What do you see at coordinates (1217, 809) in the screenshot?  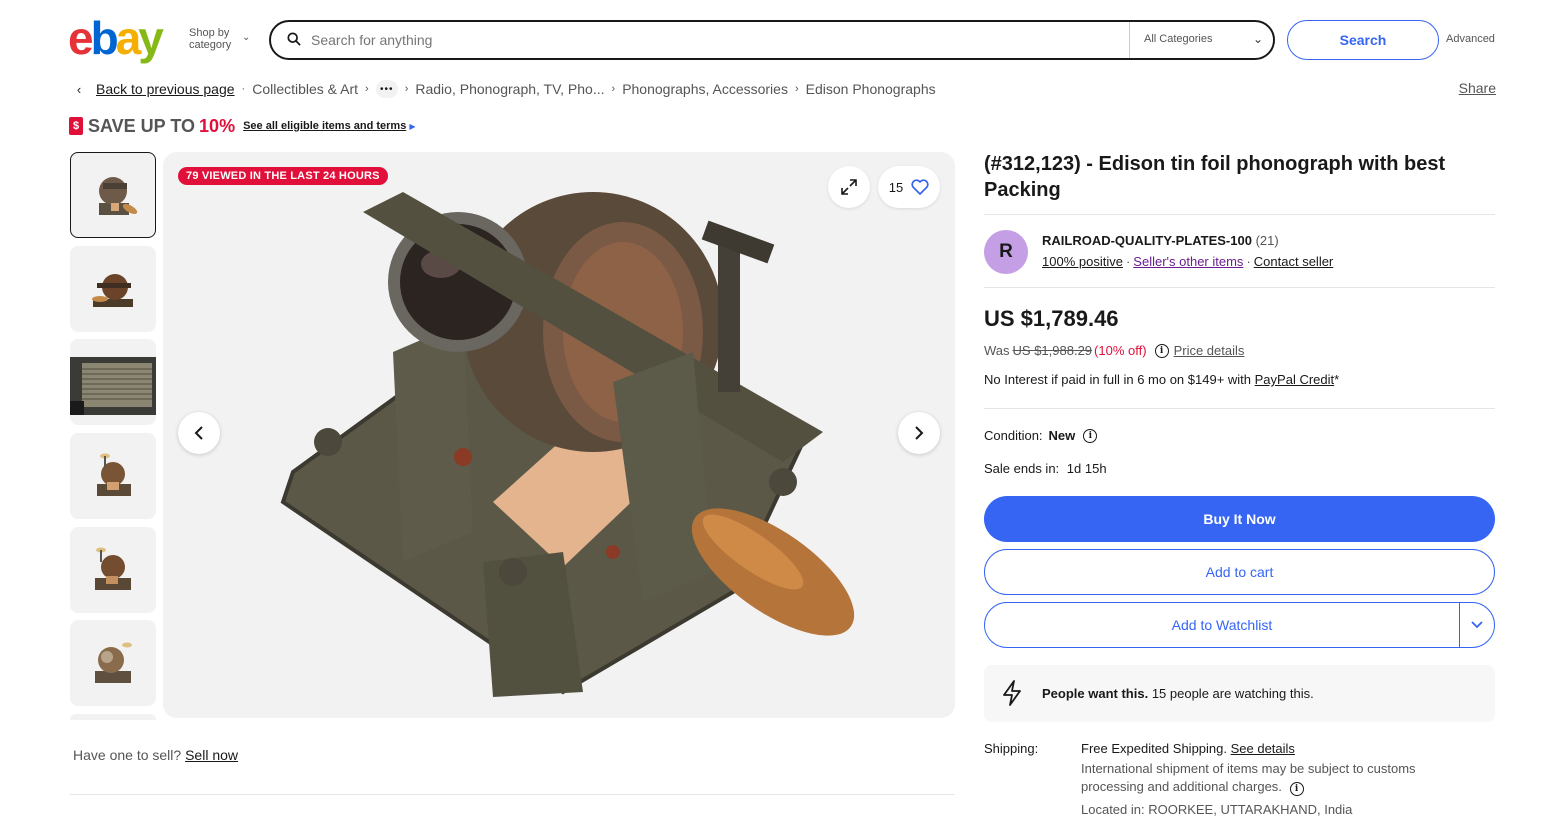 I see `item-location: Located in: ROORKEE, UTTARAKHAND, India` at bounding box center [1217, 809].